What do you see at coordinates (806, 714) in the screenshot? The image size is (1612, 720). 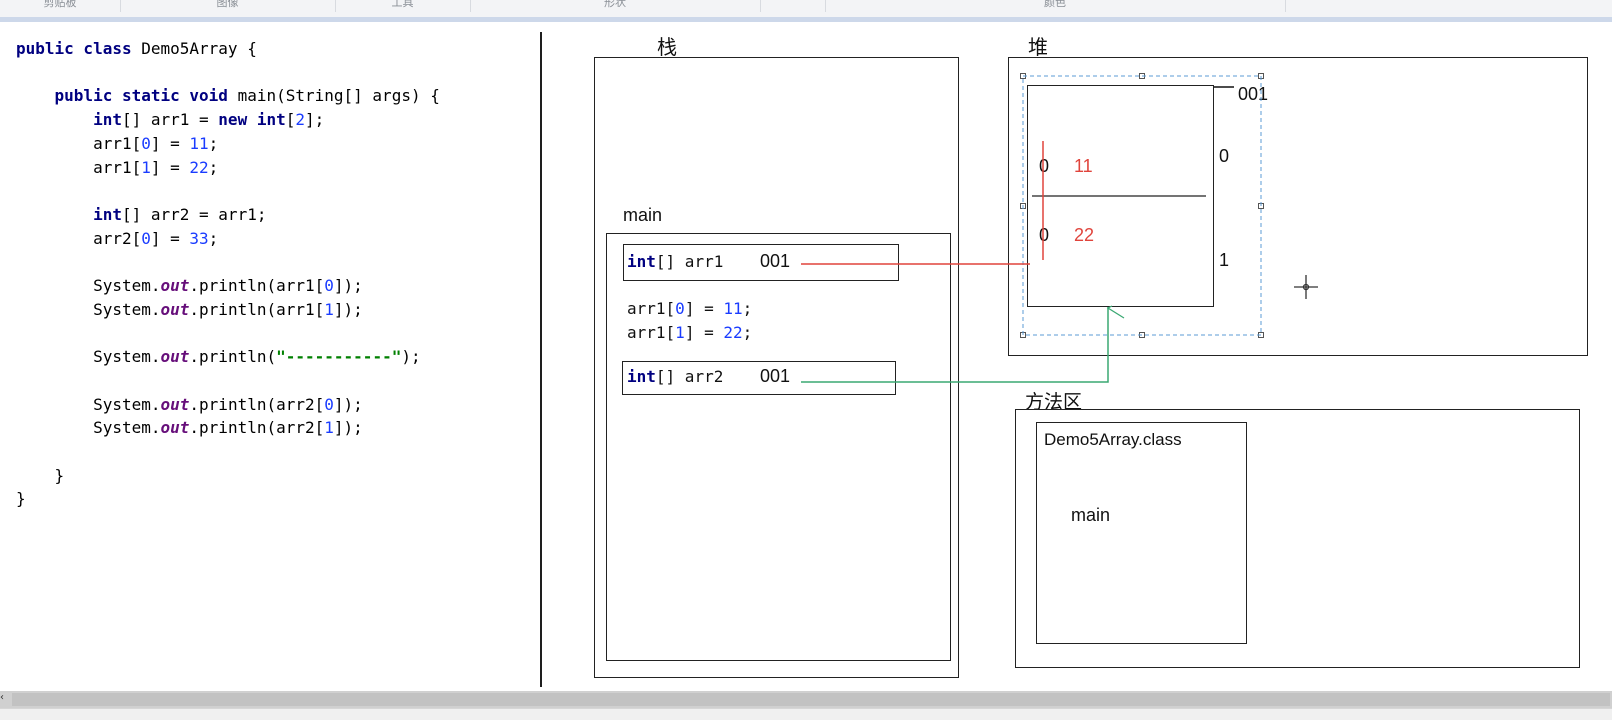 I see `status-bar` at bounding box center [806, 714].